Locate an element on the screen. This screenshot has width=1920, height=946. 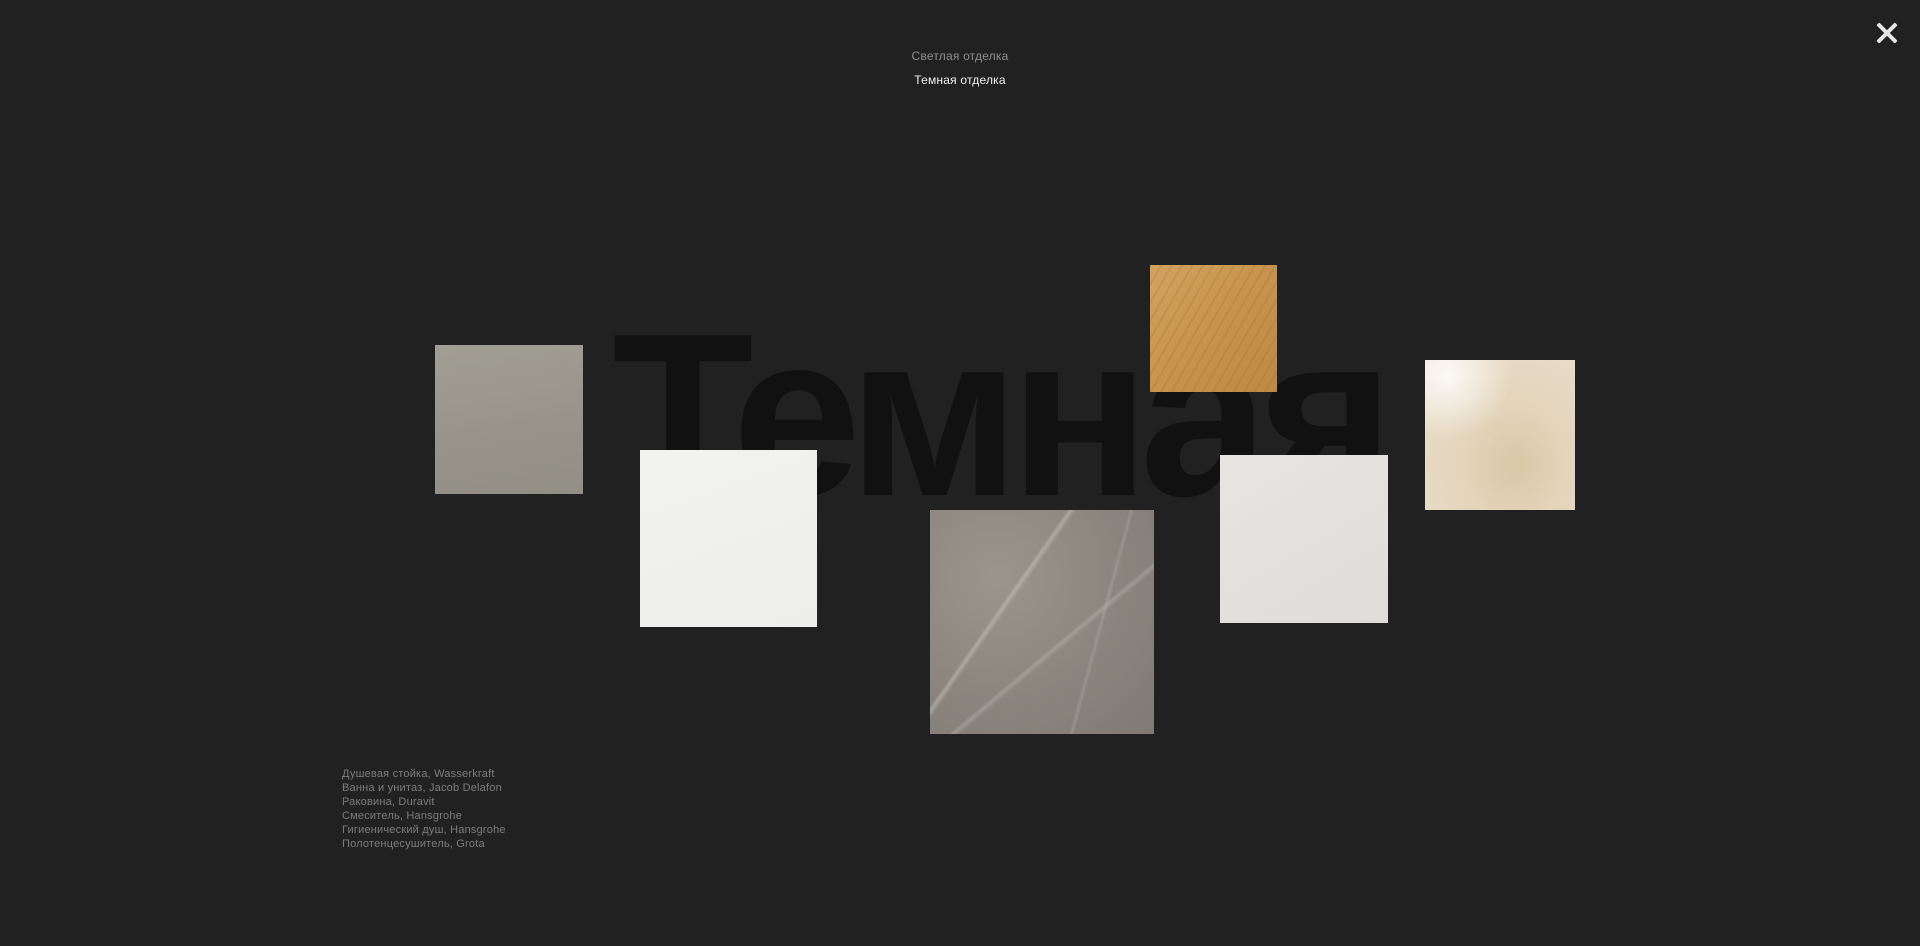
close-button is located at coordinates (1887, 33).